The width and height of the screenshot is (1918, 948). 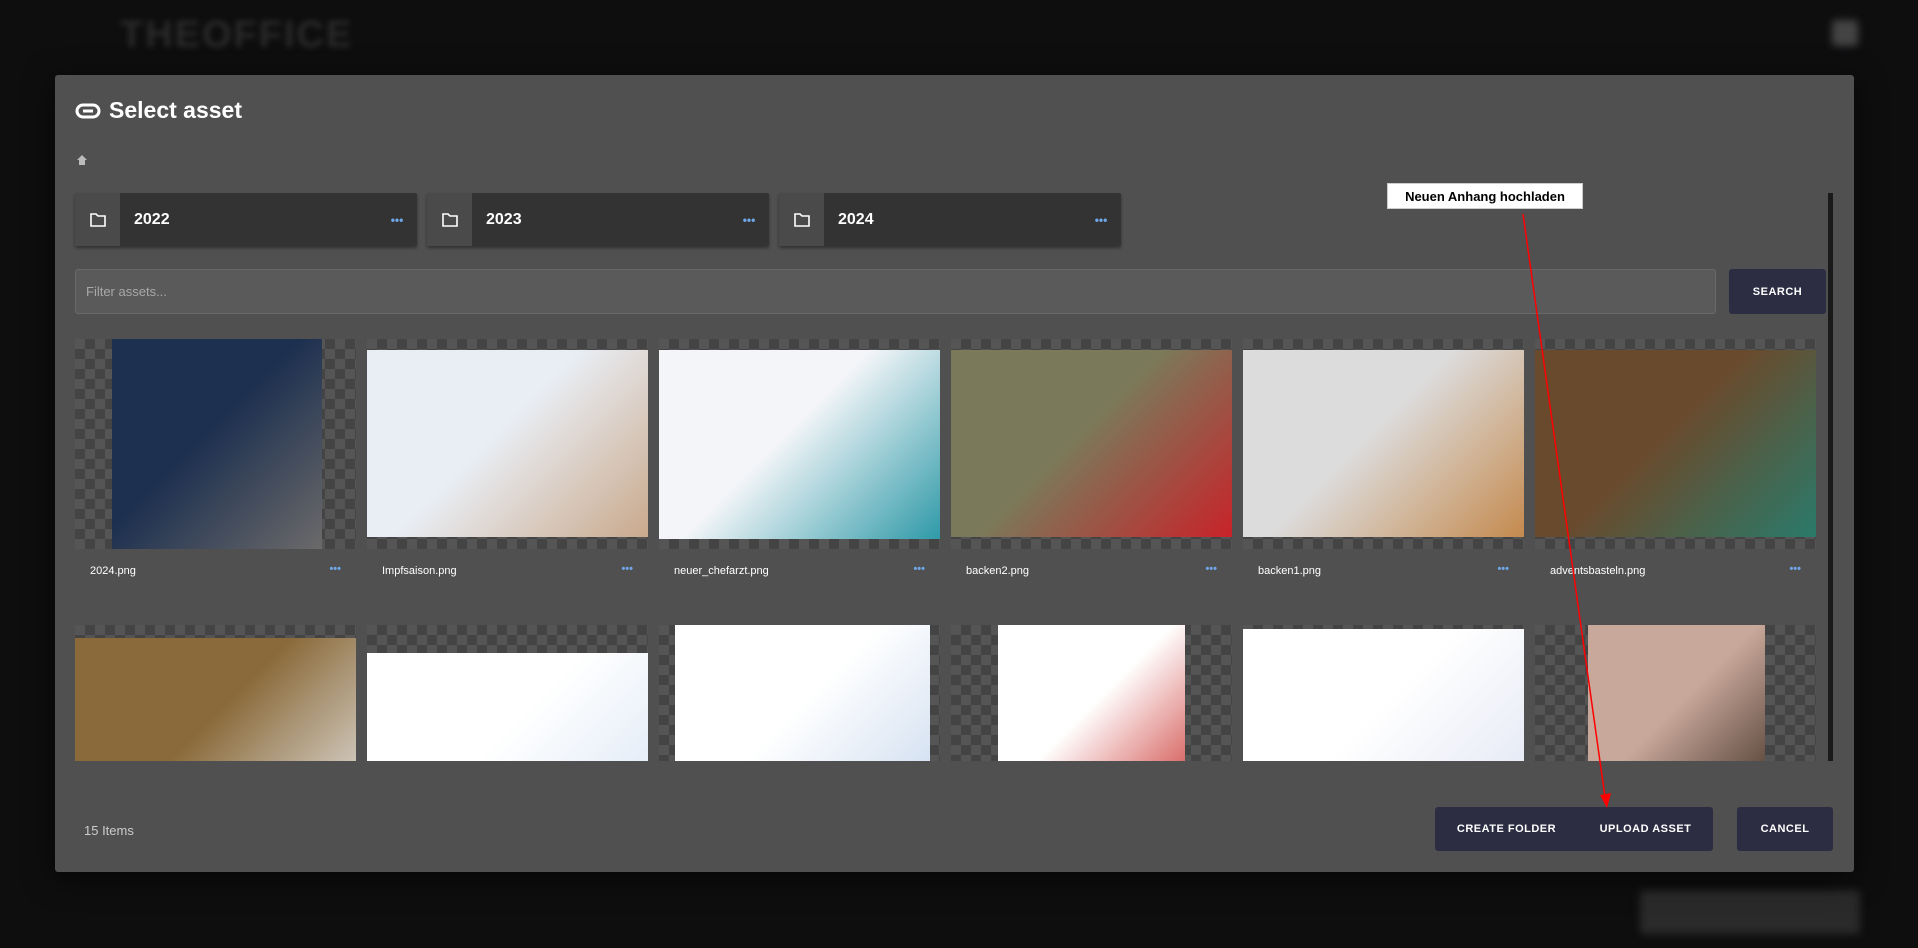 What do you see at coordinates (113, 571) in the screenshot?
I see `asset-filename: 2024.png` at bounding box center [113, 571].